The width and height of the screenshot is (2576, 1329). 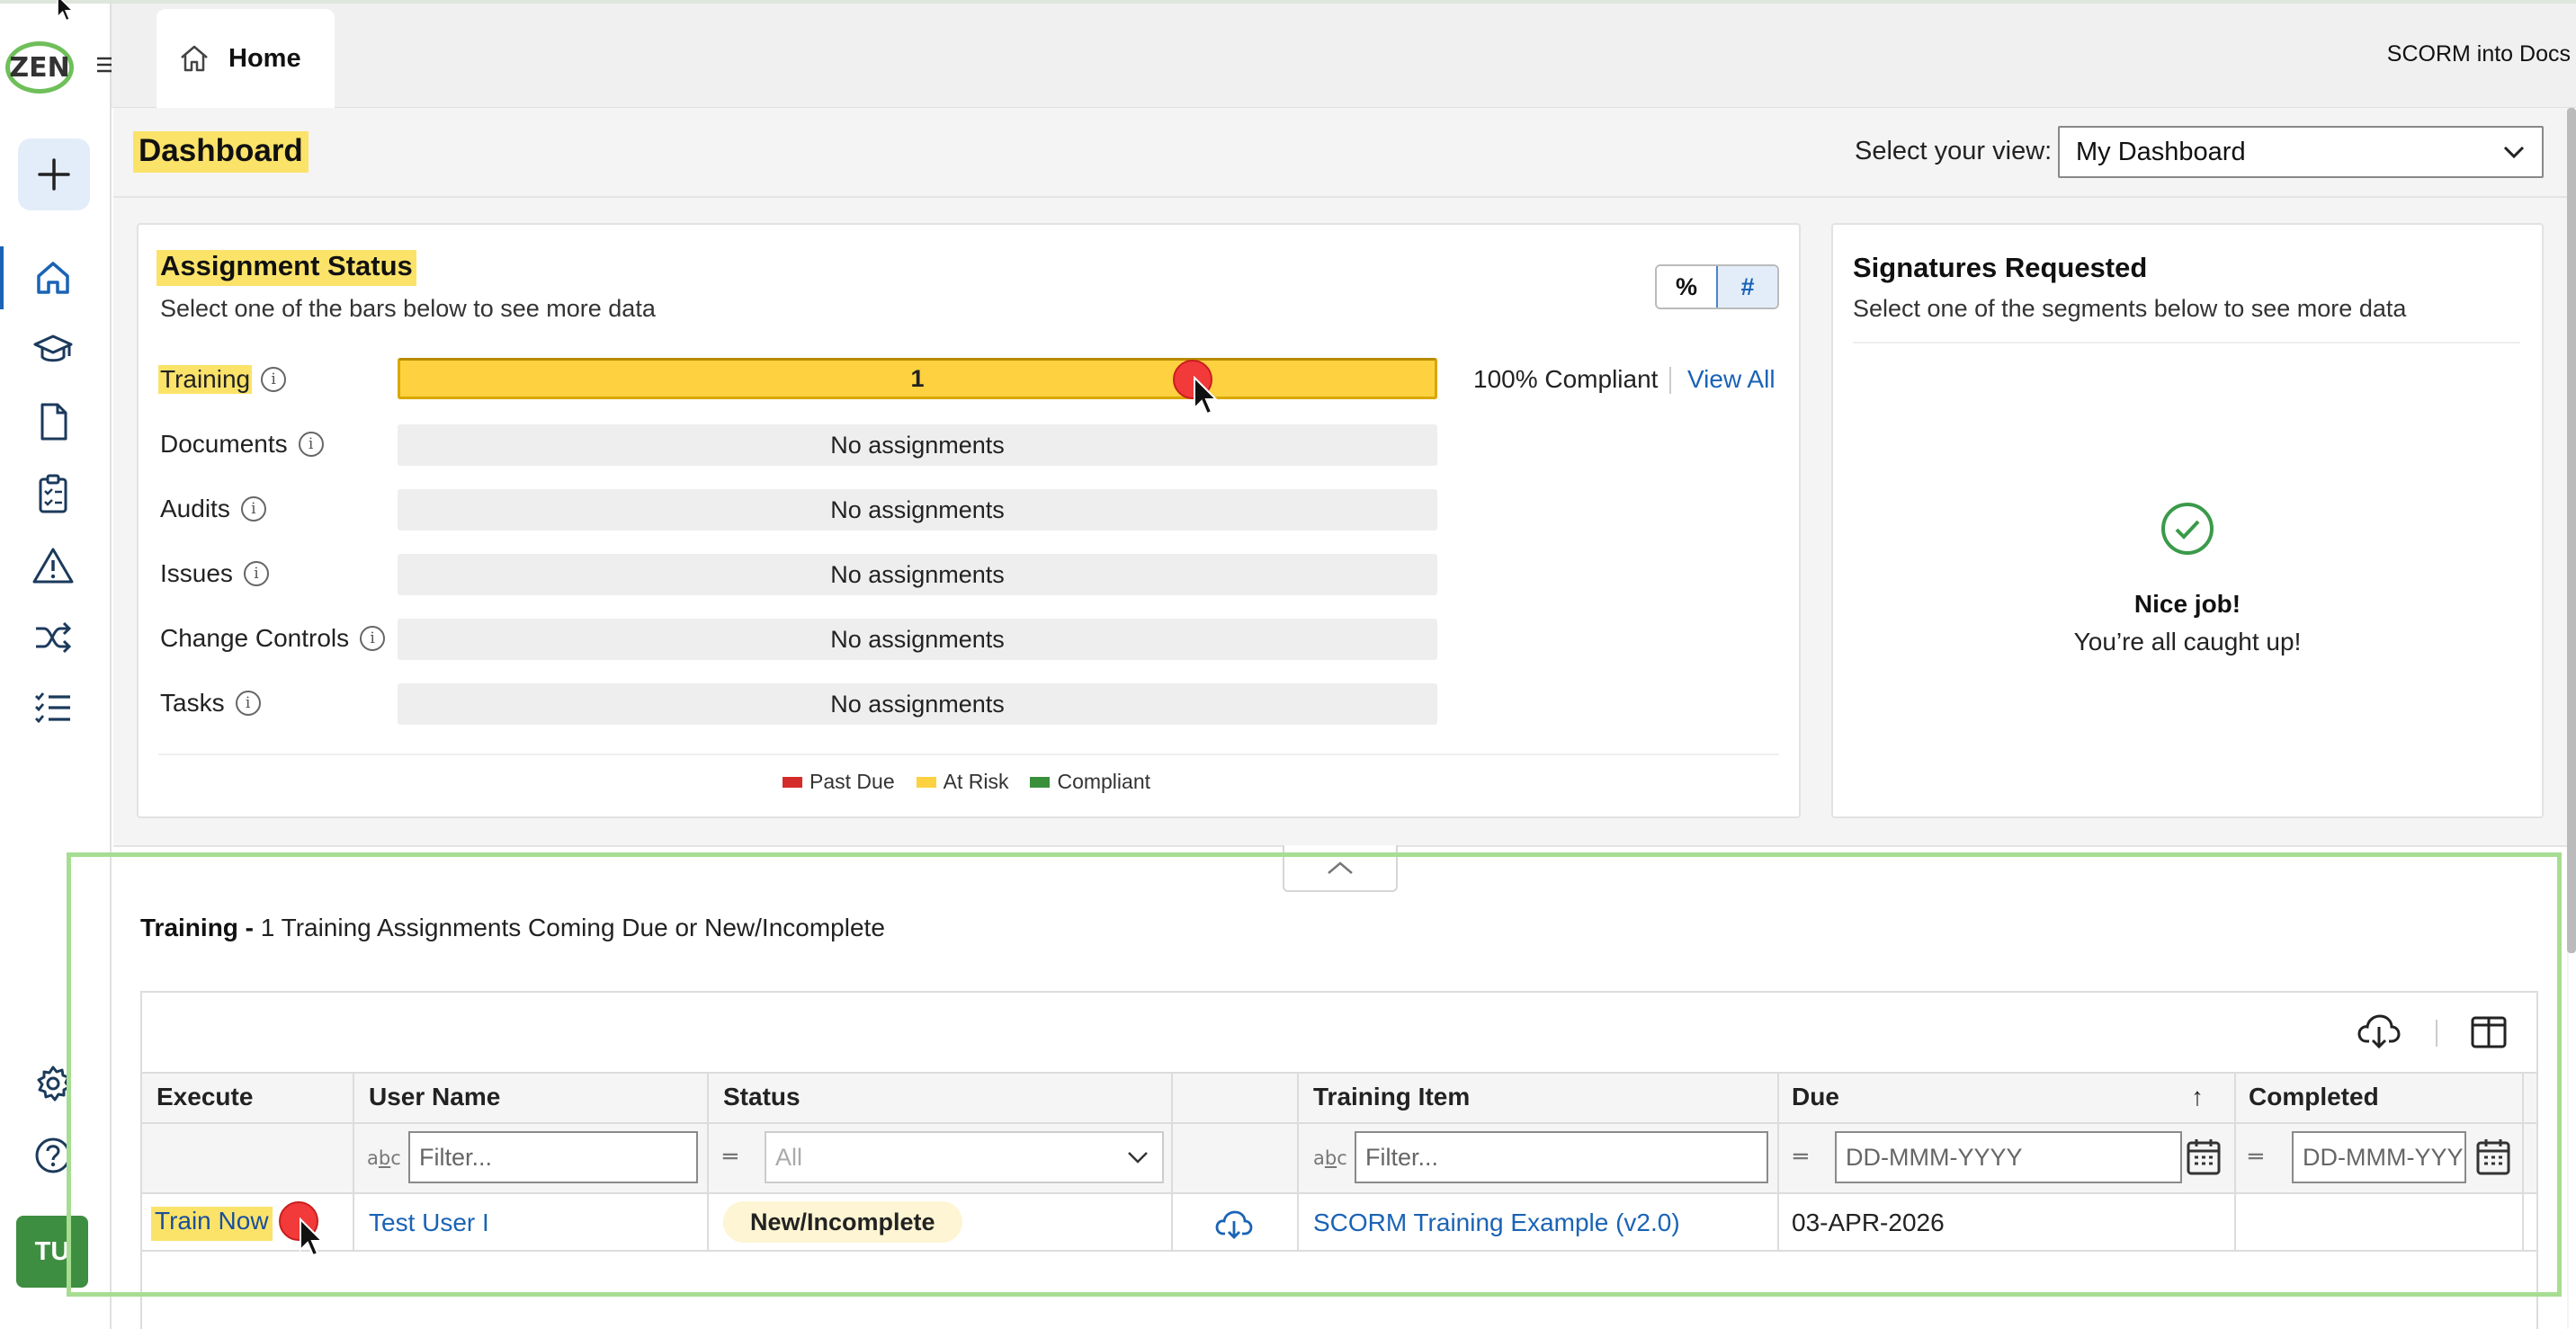 I want to click on row-label-text: Documents, so click(x=224, y=444).